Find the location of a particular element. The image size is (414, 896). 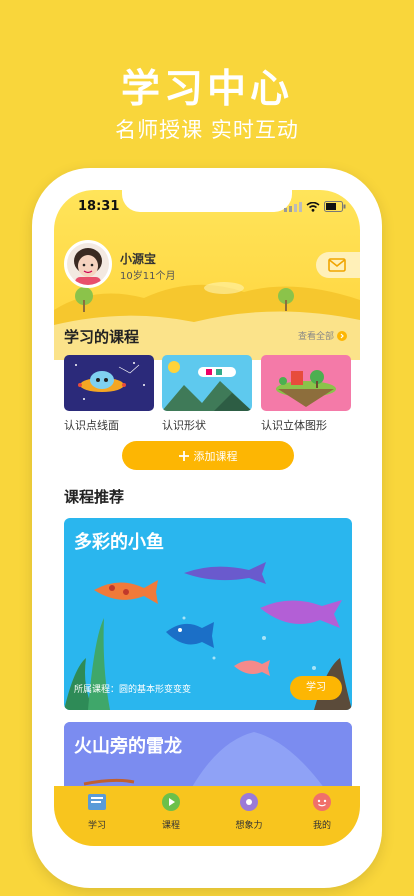

tab-courses: 课程 is located at coordinates (171, 811).